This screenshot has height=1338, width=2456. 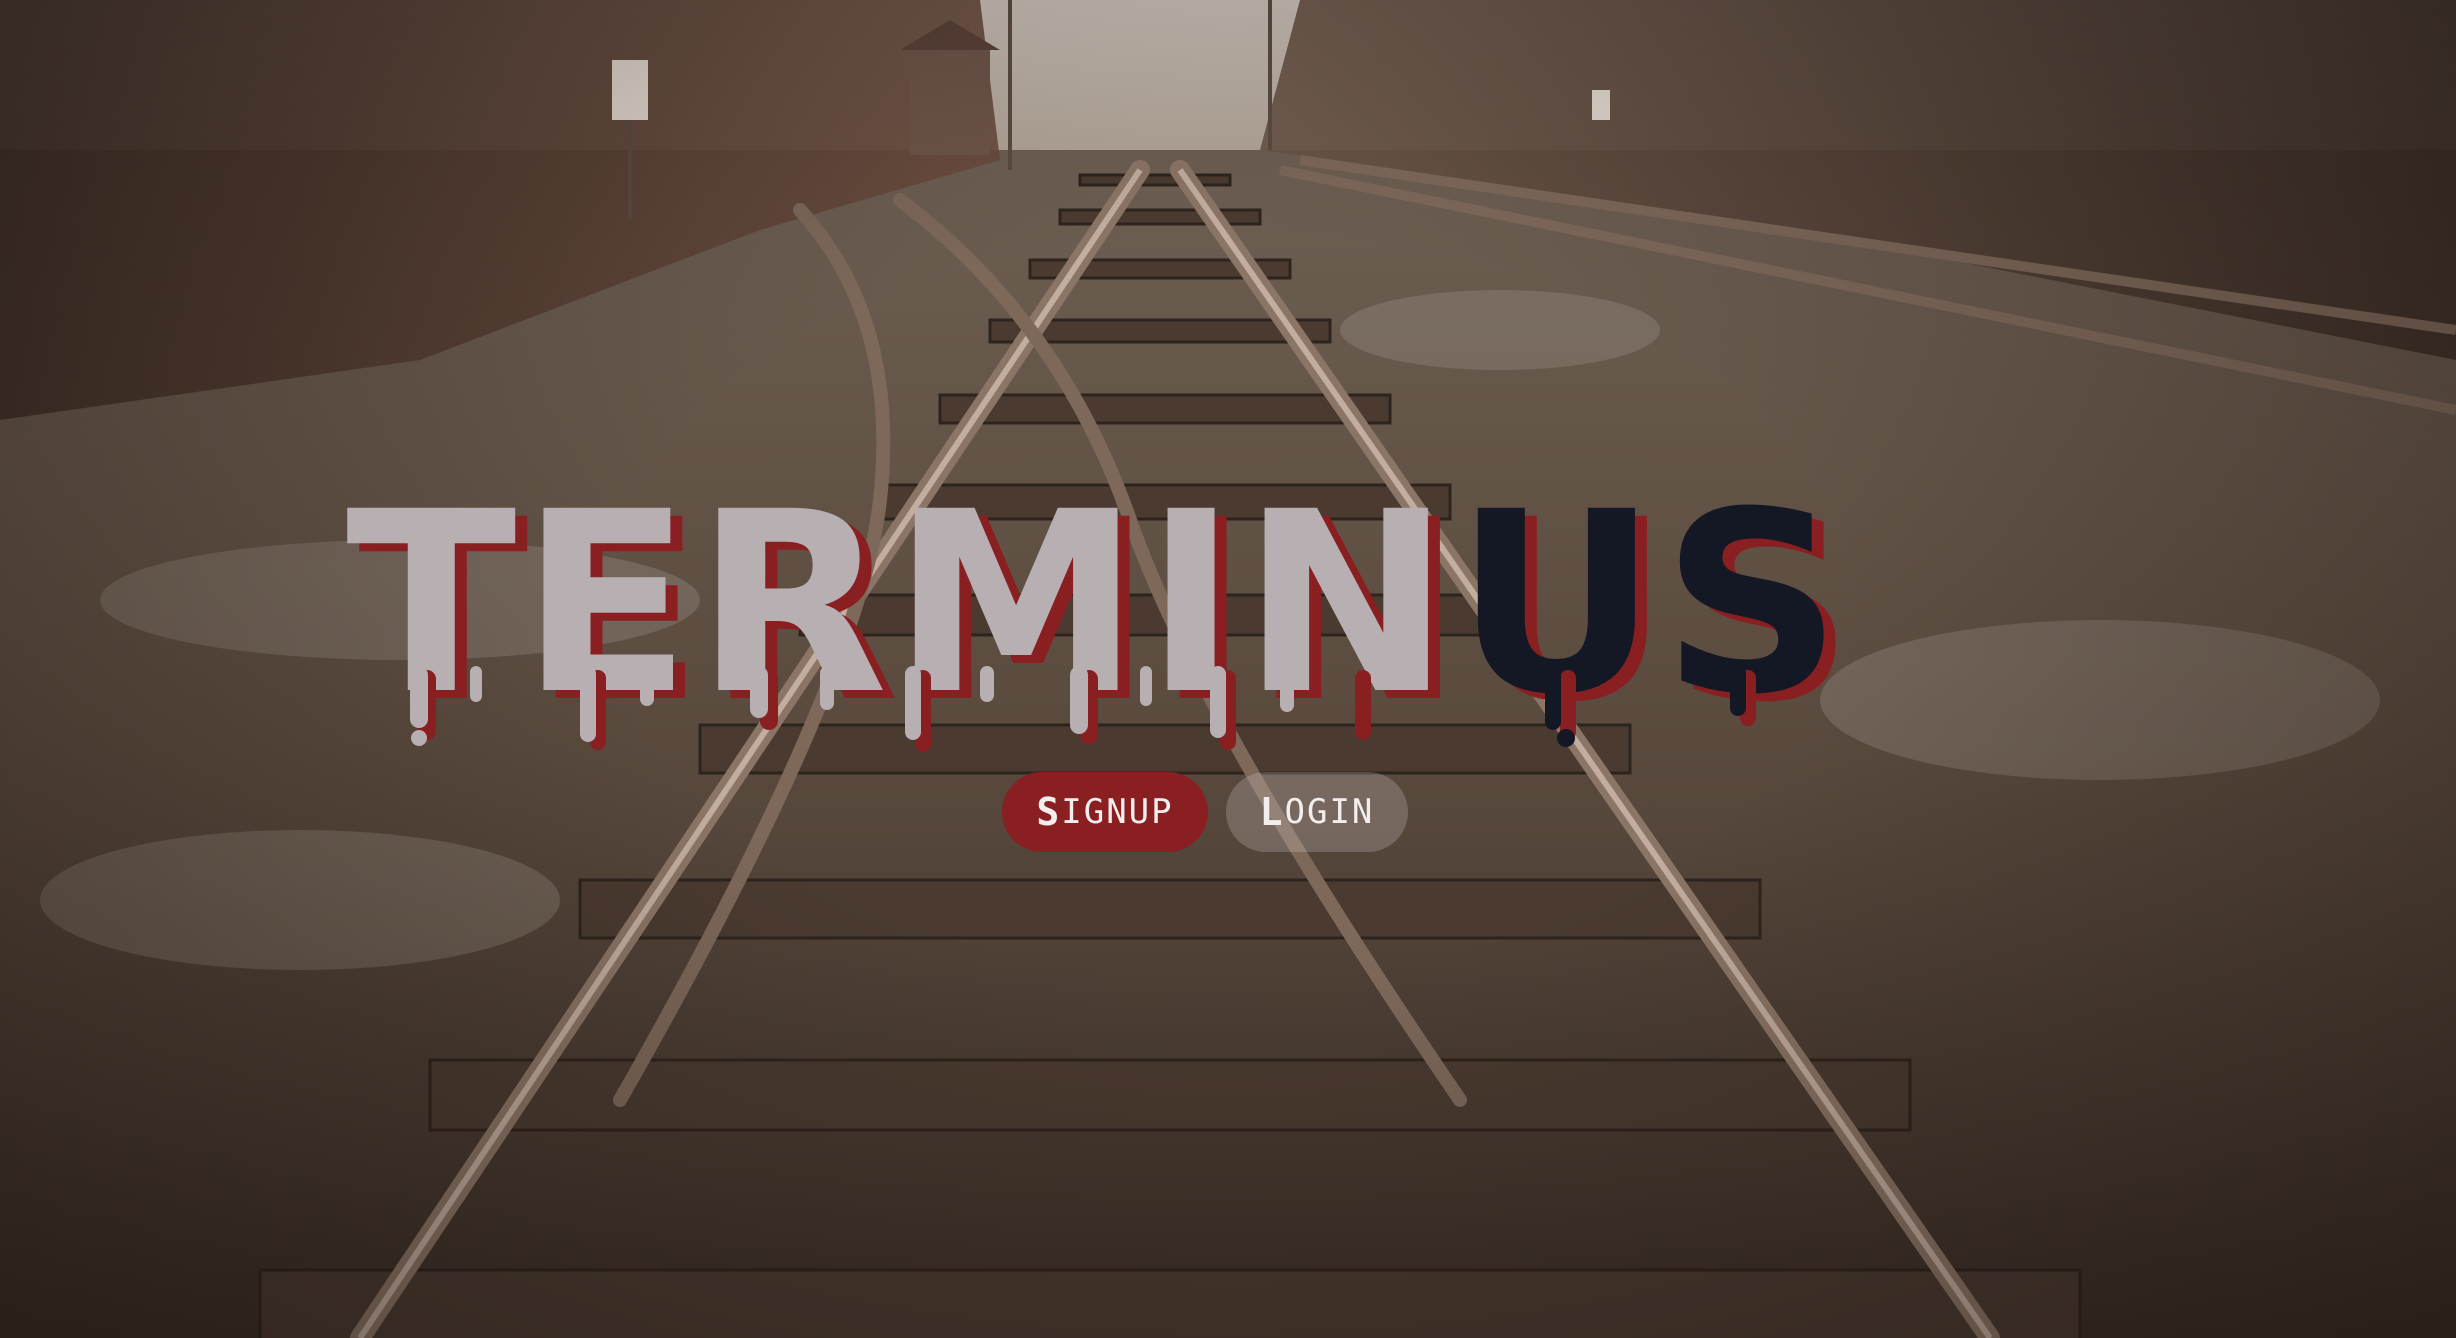 What do you see at coordinates (1329, 812) in the screenshot?
I see `login-label: OGIN` at bounding box center [1329, 812].